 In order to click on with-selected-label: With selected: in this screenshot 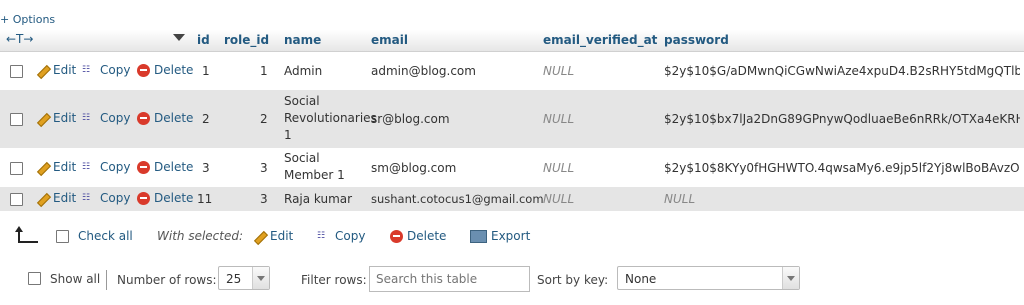, I will do `click(200, 236)`.